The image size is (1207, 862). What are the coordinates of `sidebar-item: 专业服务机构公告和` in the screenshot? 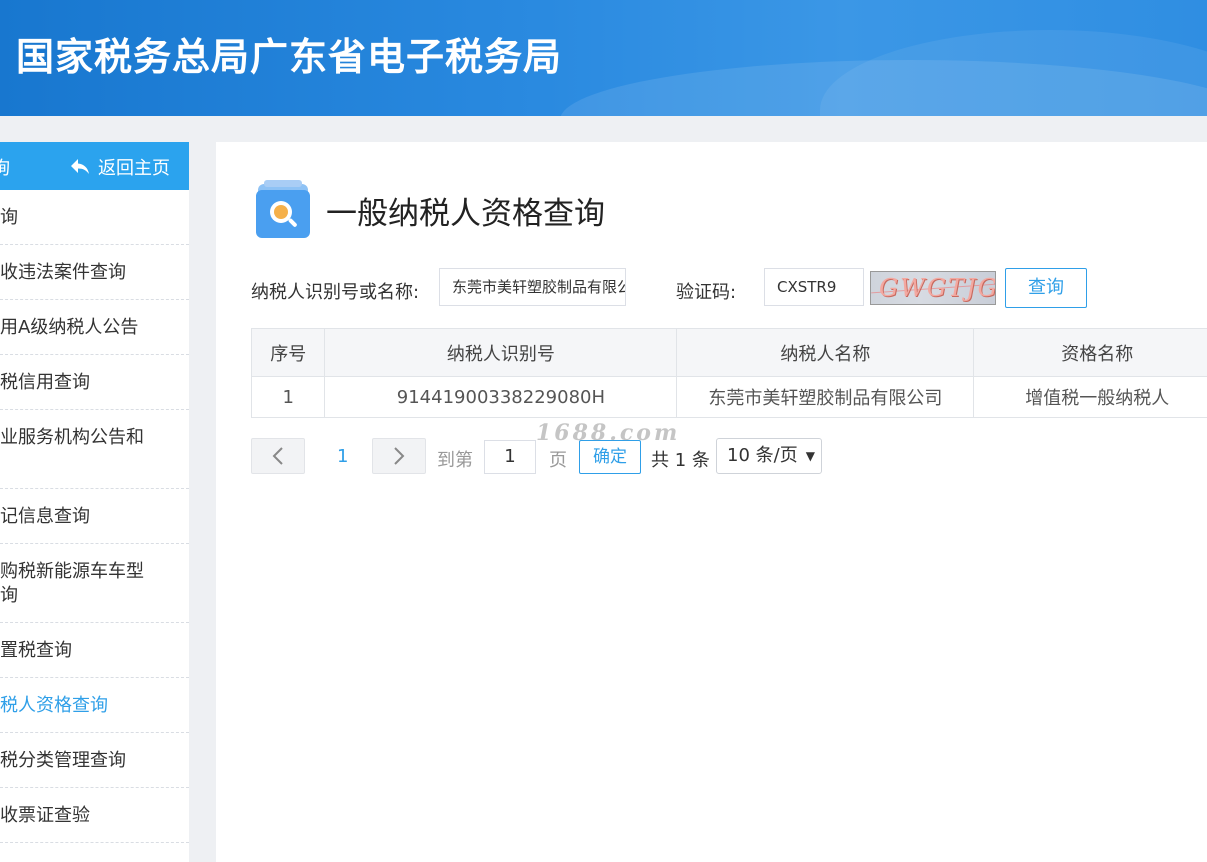 It's located at (94, 449).